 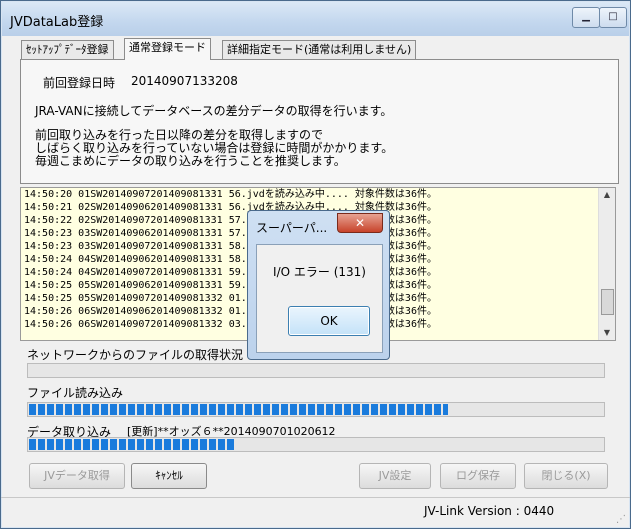 I want to click on ok-button: OK, so click(x=329, y=321).